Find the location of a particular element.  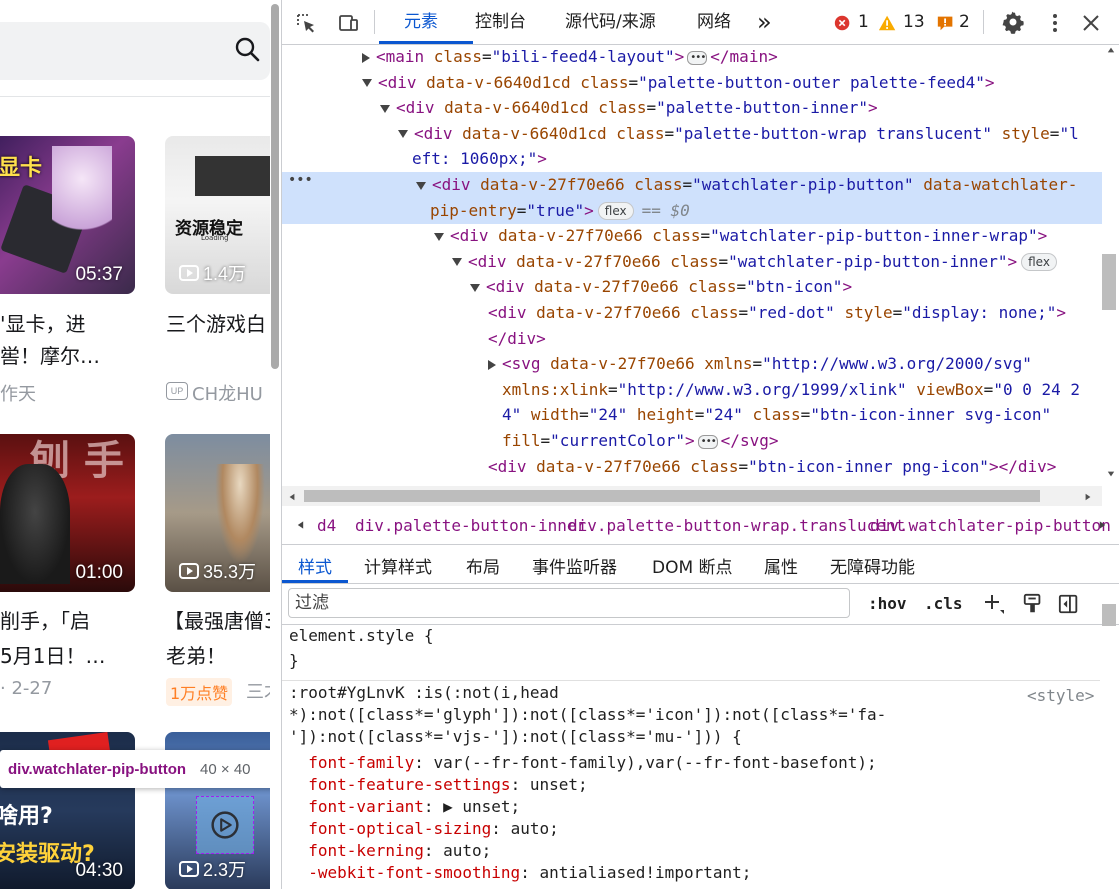

uploader-name: 三才 is located at coordinates (258, 691).